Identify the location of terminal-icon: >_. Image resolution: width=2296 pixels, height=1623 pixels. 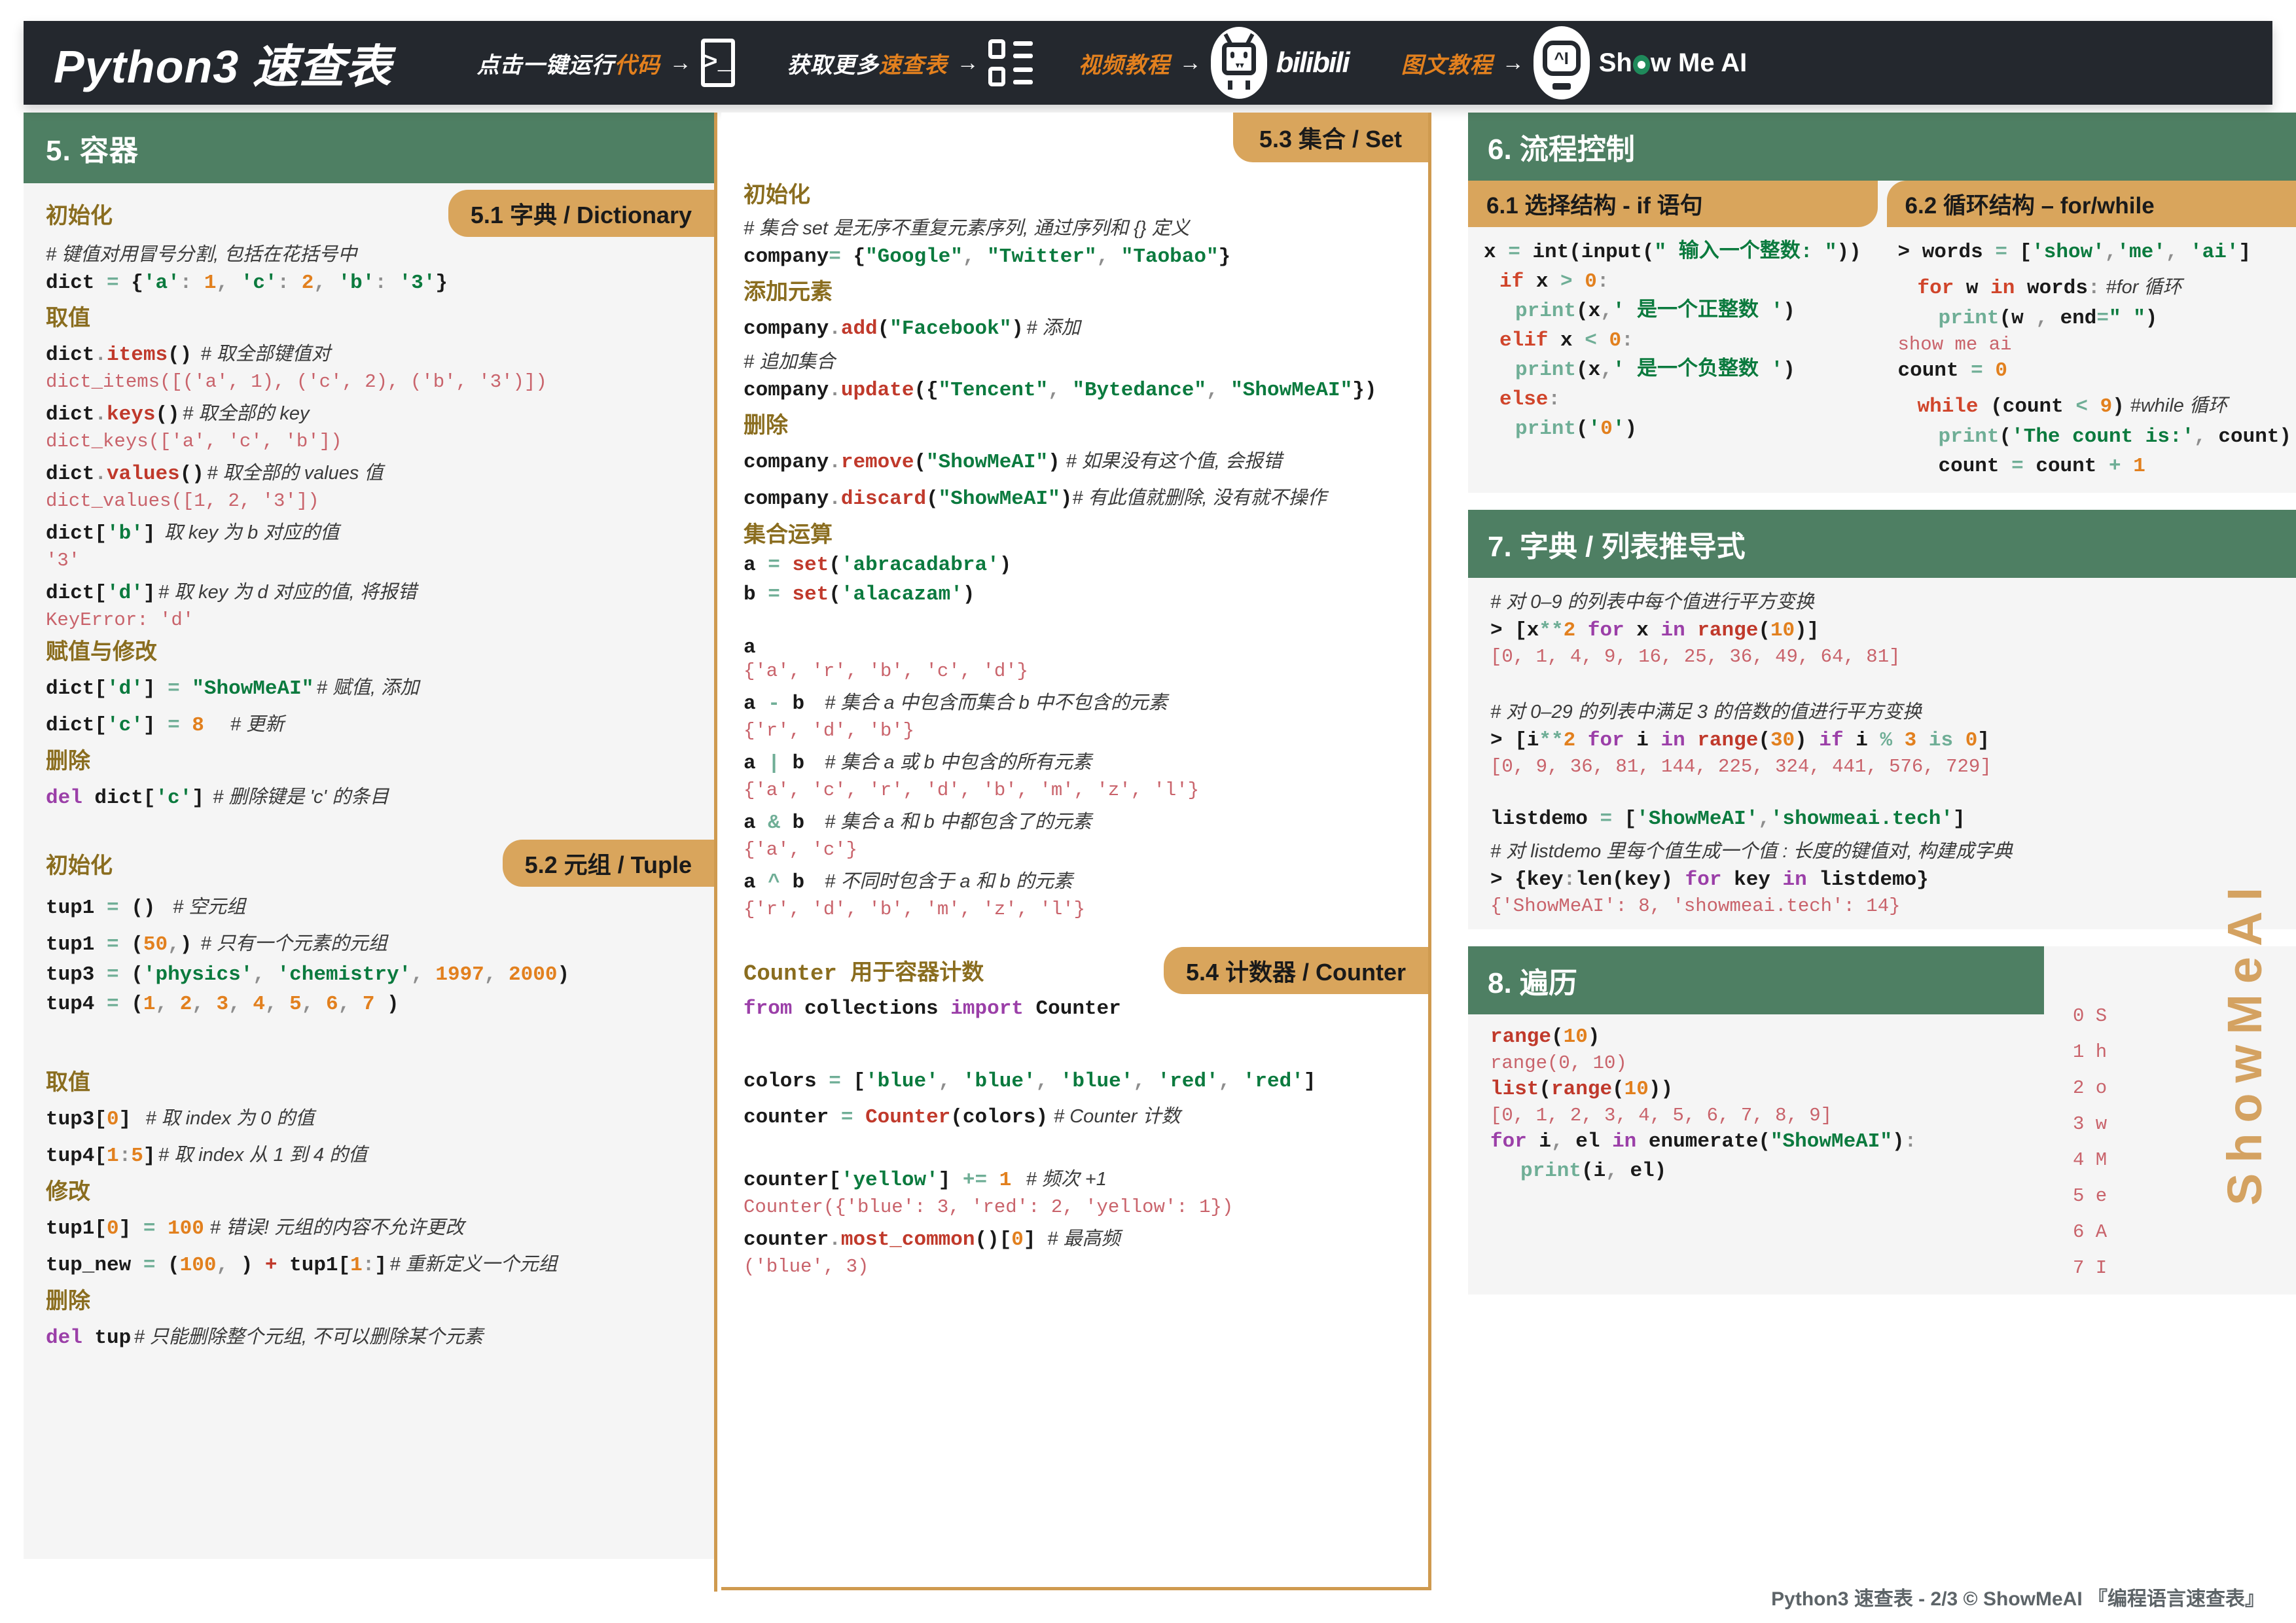
(717, 63).